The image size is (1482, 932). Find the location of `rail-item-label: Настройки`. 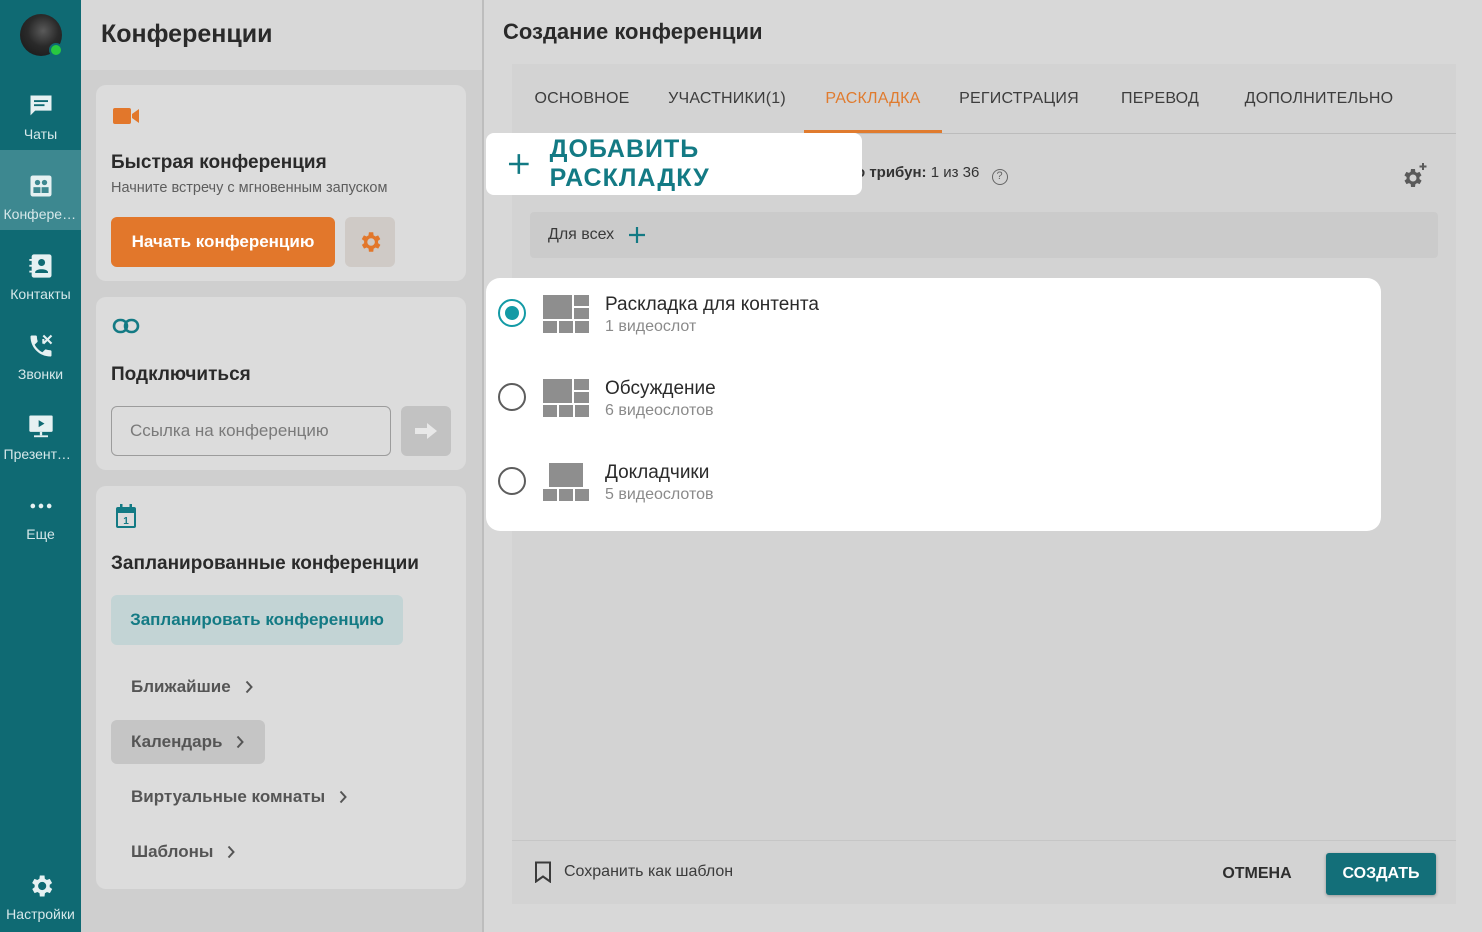

rail-item-label: Настройки is located at coordinates (40, 914).